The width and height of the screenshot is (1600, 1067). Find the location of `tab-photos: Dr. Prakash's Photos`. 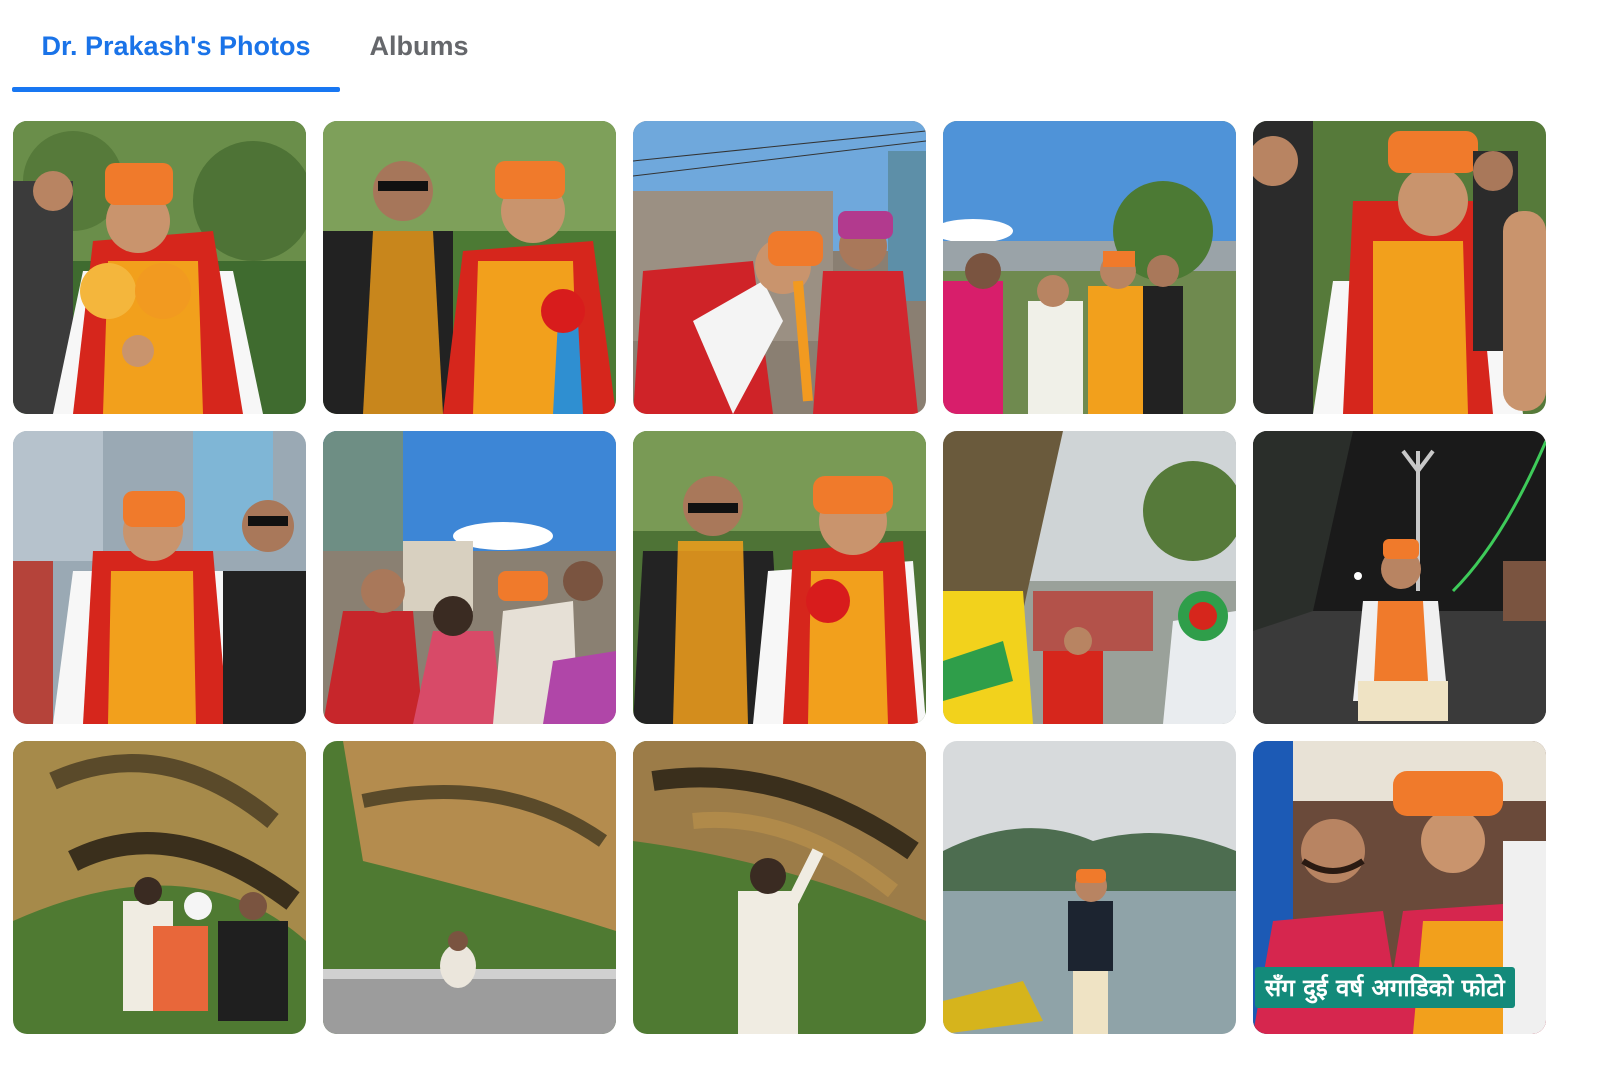

tab-photos: Dr. Prakash's Photos is located at coordinates (176, 46).